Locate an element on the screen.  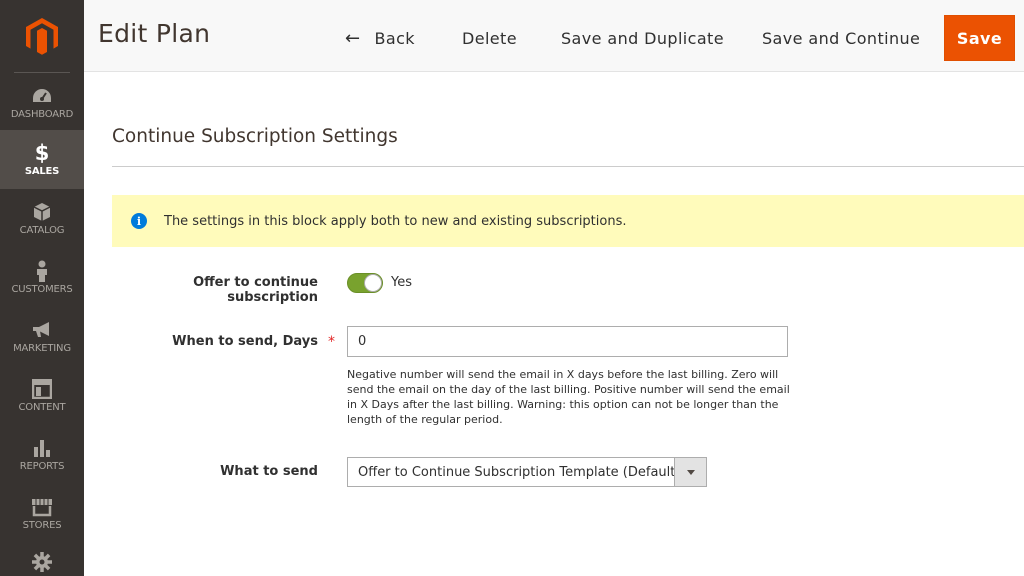
sidebar-item-marketing: Marketing is located at coordinates (42, 336).